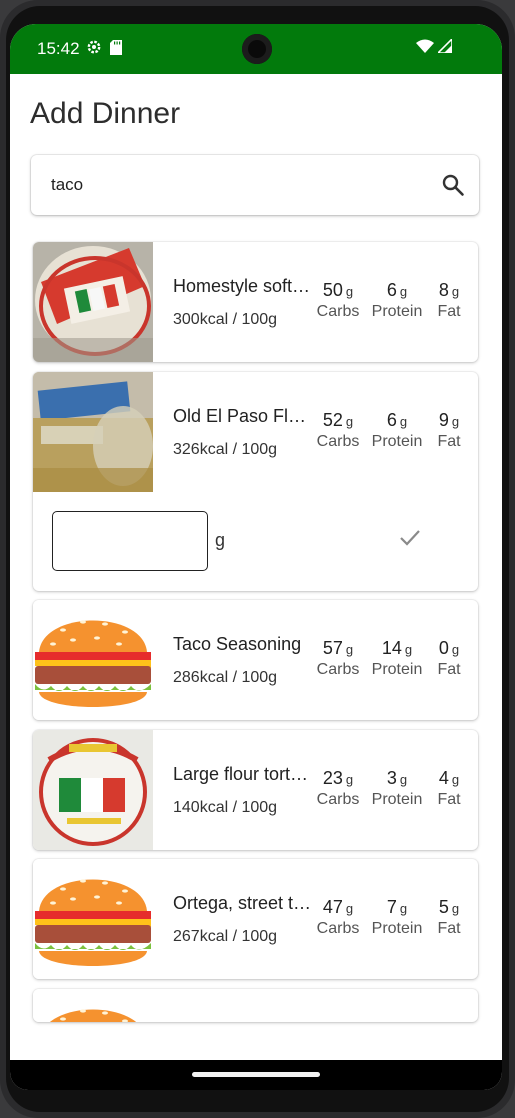  What do you see at coordinates (104, 49) in the screenshot?
I see `status-icons-left` at bounding box center [104, 49].